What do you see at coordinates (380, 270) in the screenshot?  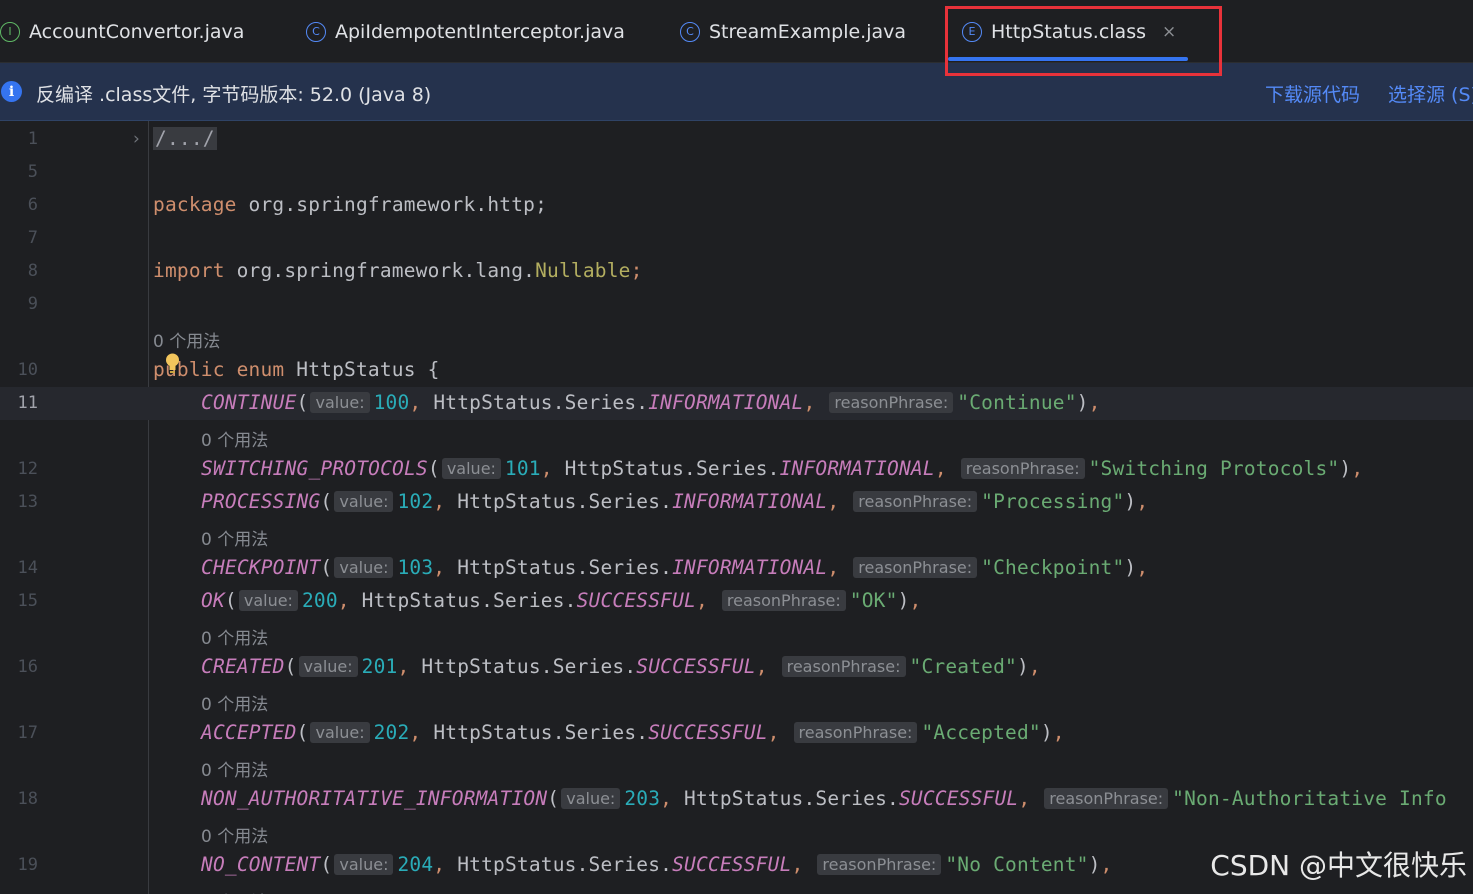 I see `import-path: org.springframework.lang.` at bounding box center [380, 270].